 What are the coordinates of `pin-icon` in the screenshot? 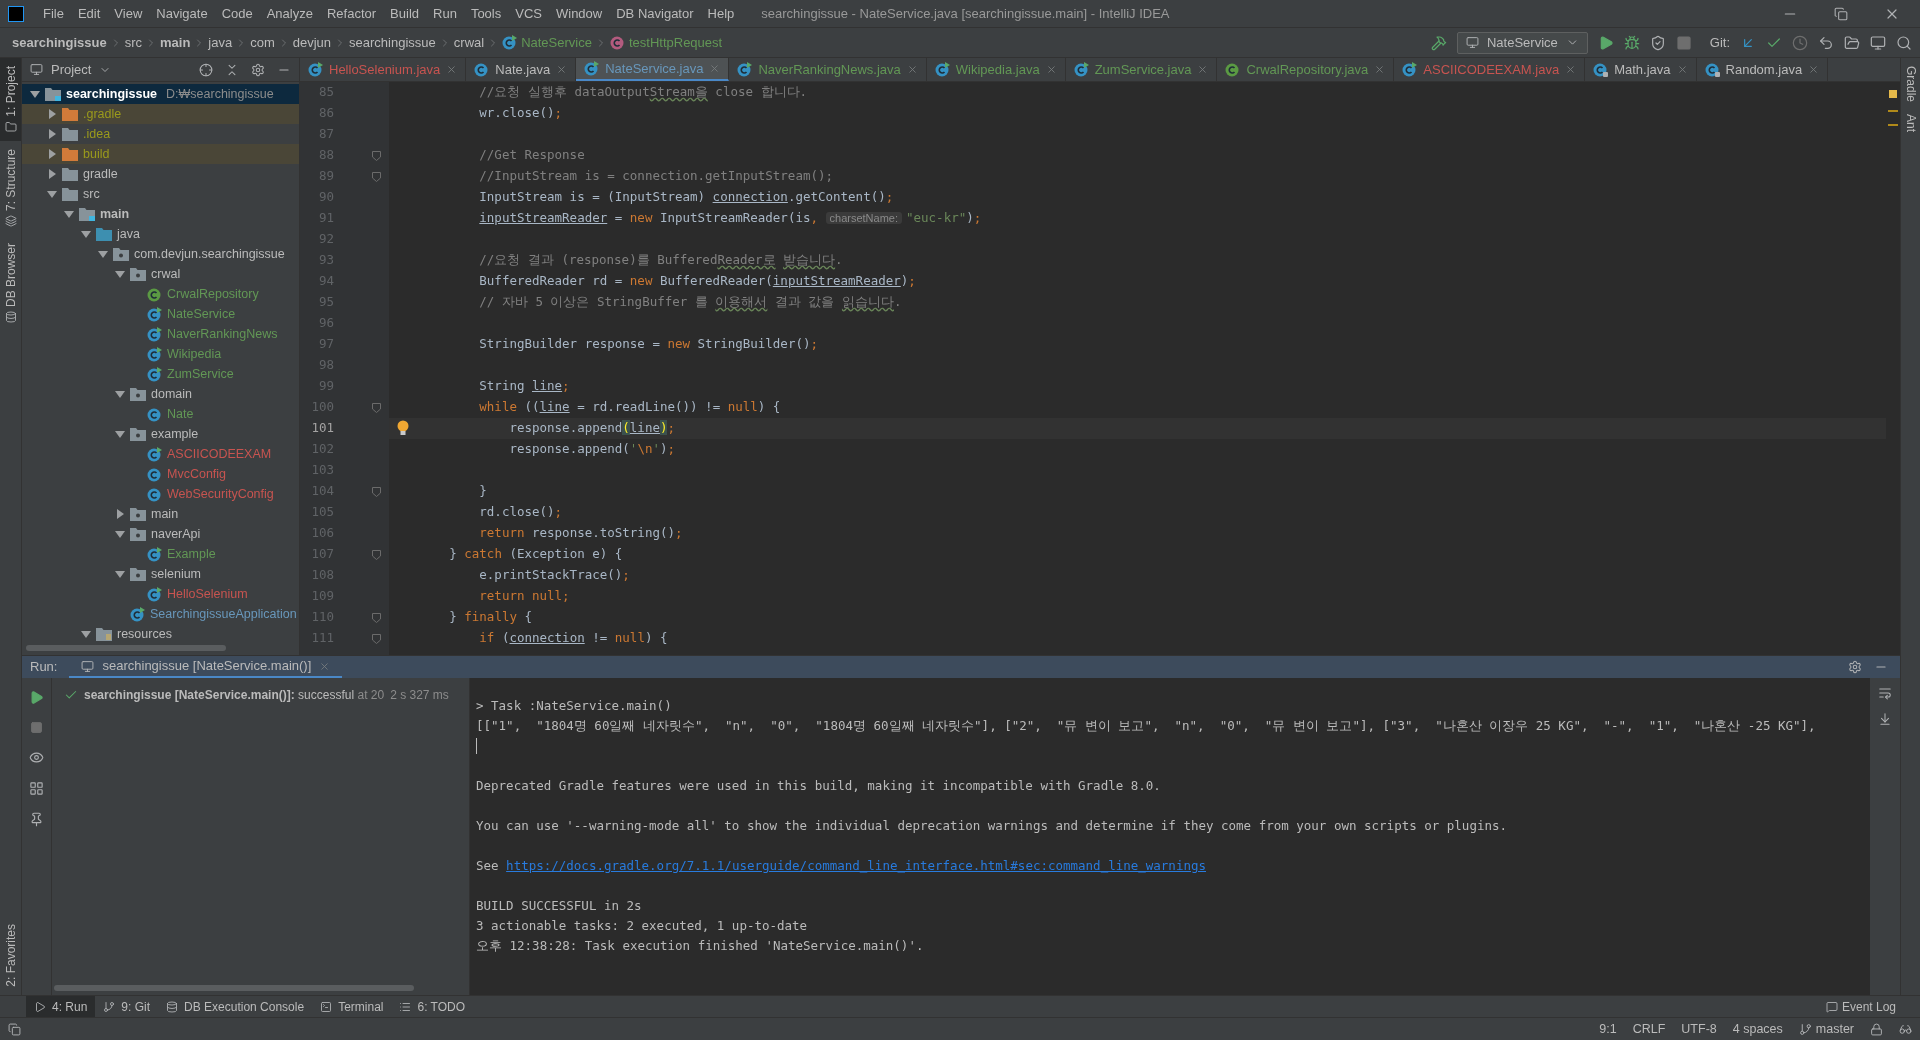 It's located at (36, 819).